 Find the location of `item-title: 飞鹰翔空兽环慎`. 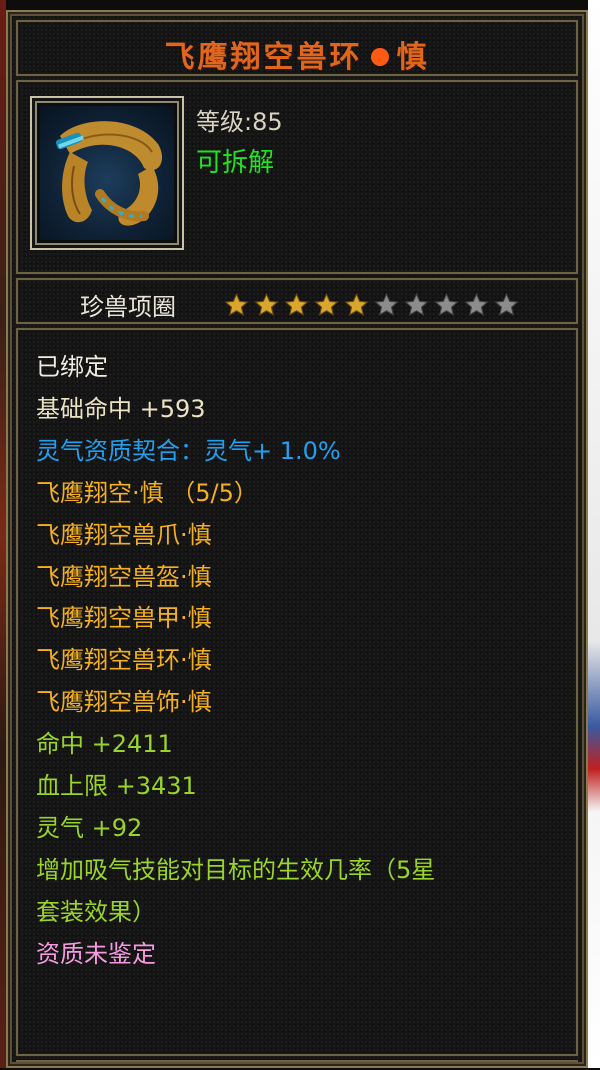

item-title: 飞鹰翔空兽环慎 is located at coordinates (297, 54).